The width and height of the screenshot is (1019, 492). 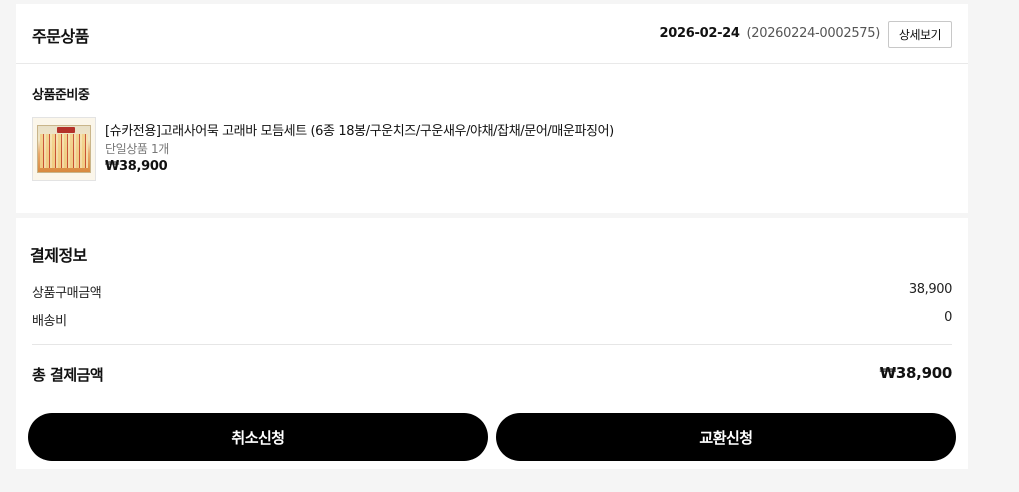 I want to click on order-header: 주문상품 2026-02-24 (20260224-0002575) 상세보기, so click(x=492, y=34).